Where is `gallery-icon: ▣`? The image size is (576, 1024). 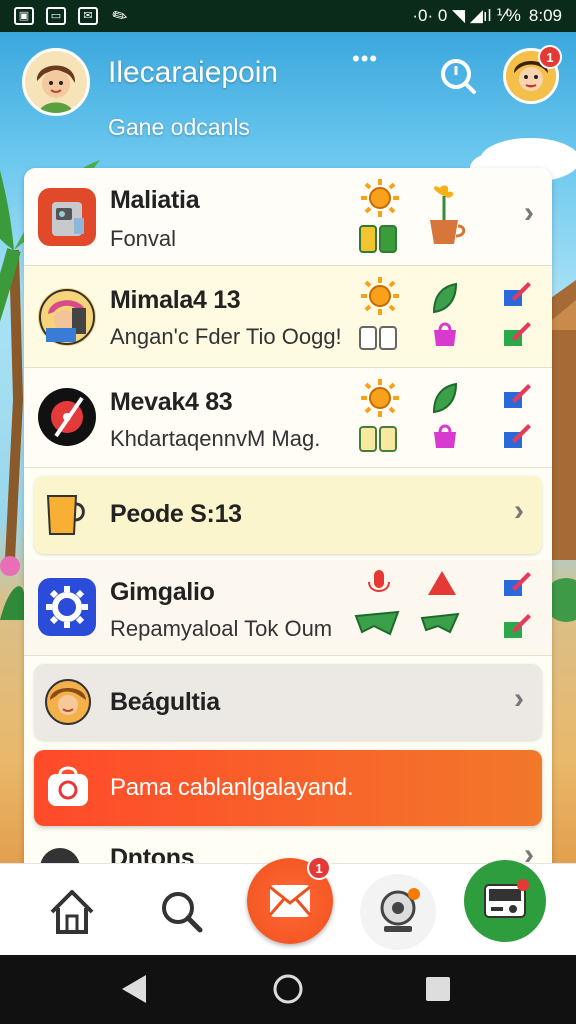 gallery-icon: ▣ is located at coordinates (24, 16).